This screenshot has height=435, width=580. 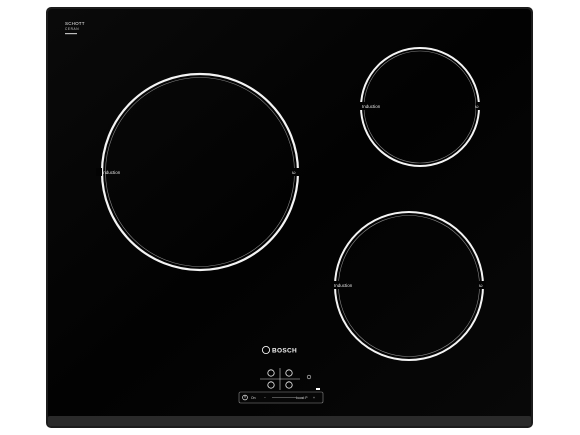 What do you see at coordinates (314, 398) in the screenshot?
I see `plus-button: +` at bounding box center [314, 398].